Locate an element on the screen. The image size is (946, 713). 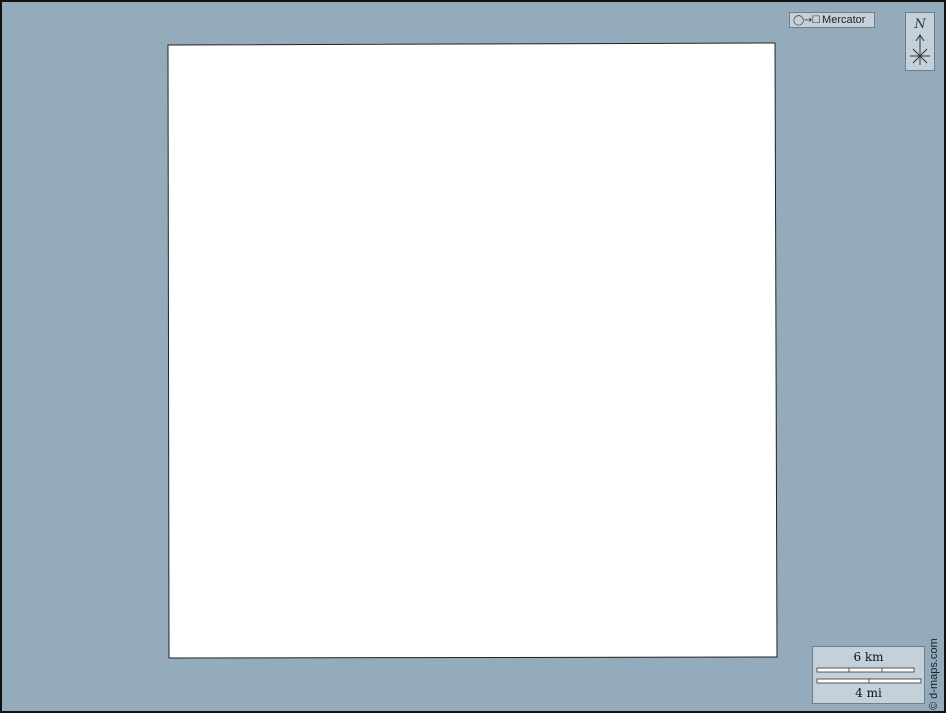
projection-label: ◯→☐ Mercator is located at coordinates (832, 20).